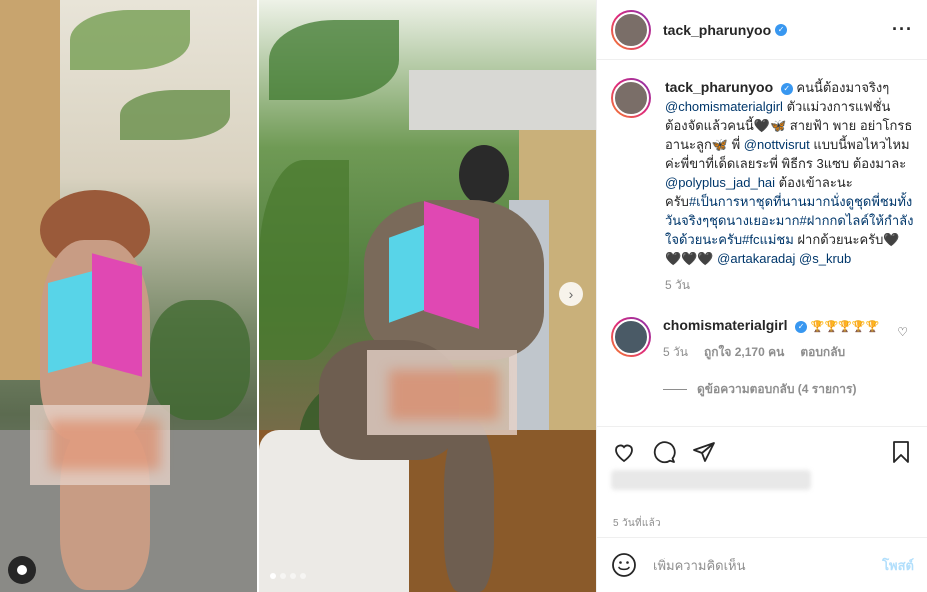 This screenshot has width=927, height=592. I want to click on next-arrow-icon: ›, so click(571, 294).